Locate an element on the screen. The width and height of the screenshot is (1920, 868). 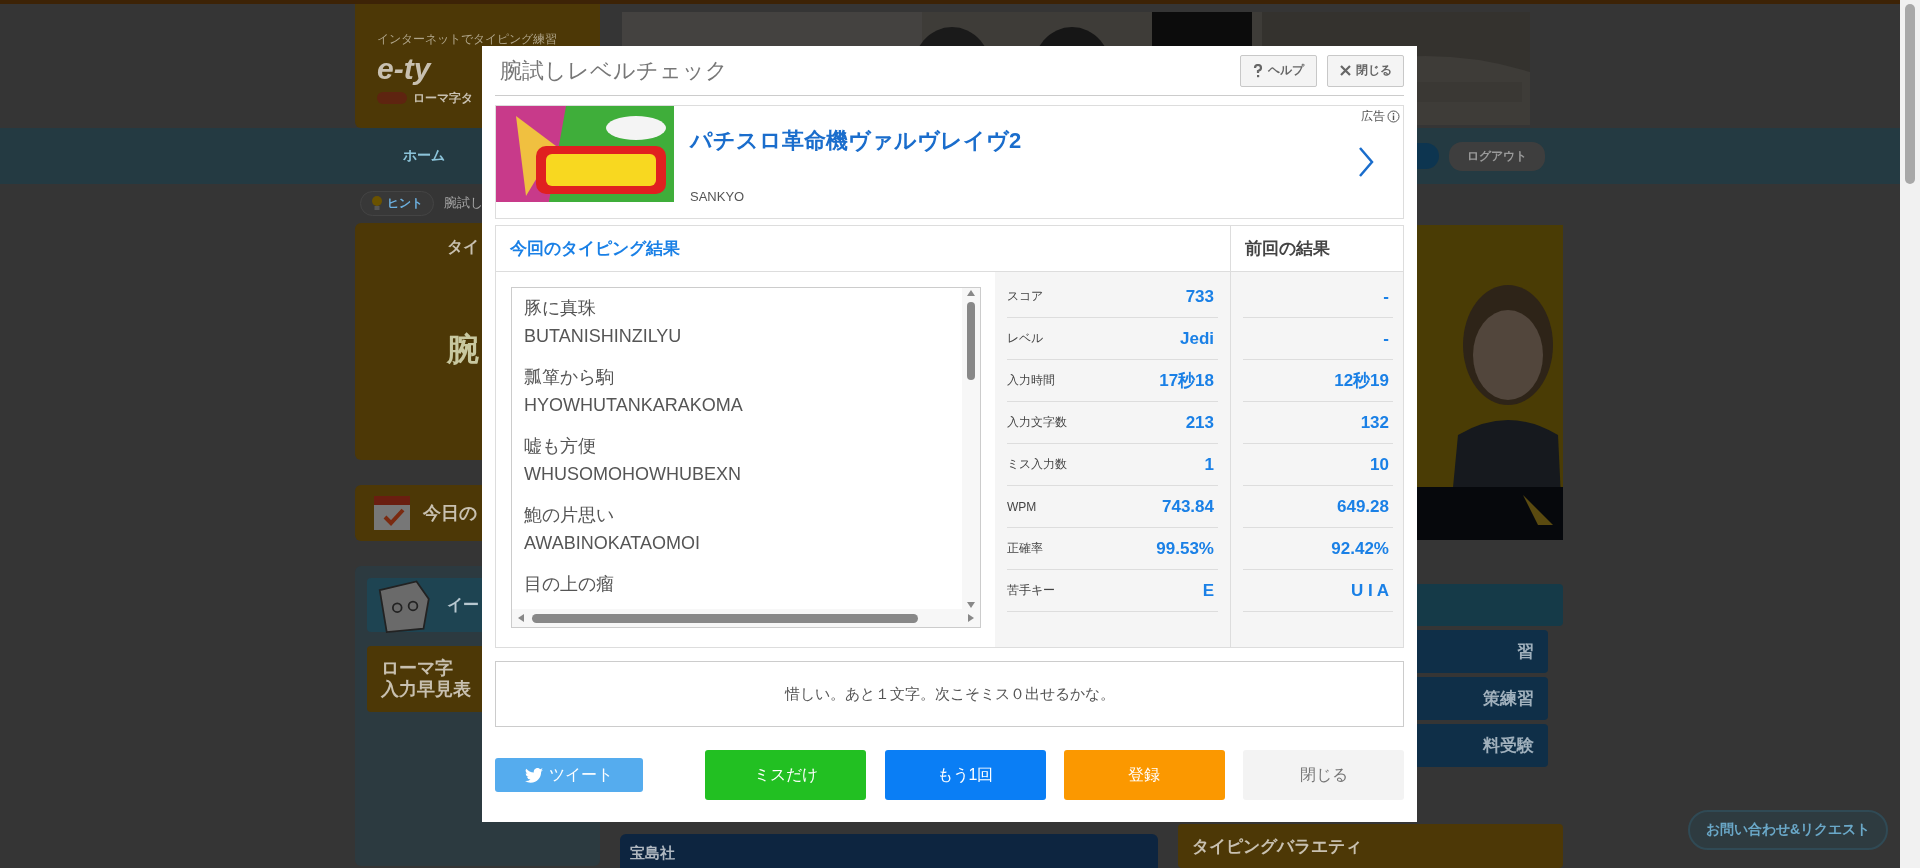
ad-advertiser: SANKYO is located at coordinates (717, 196).